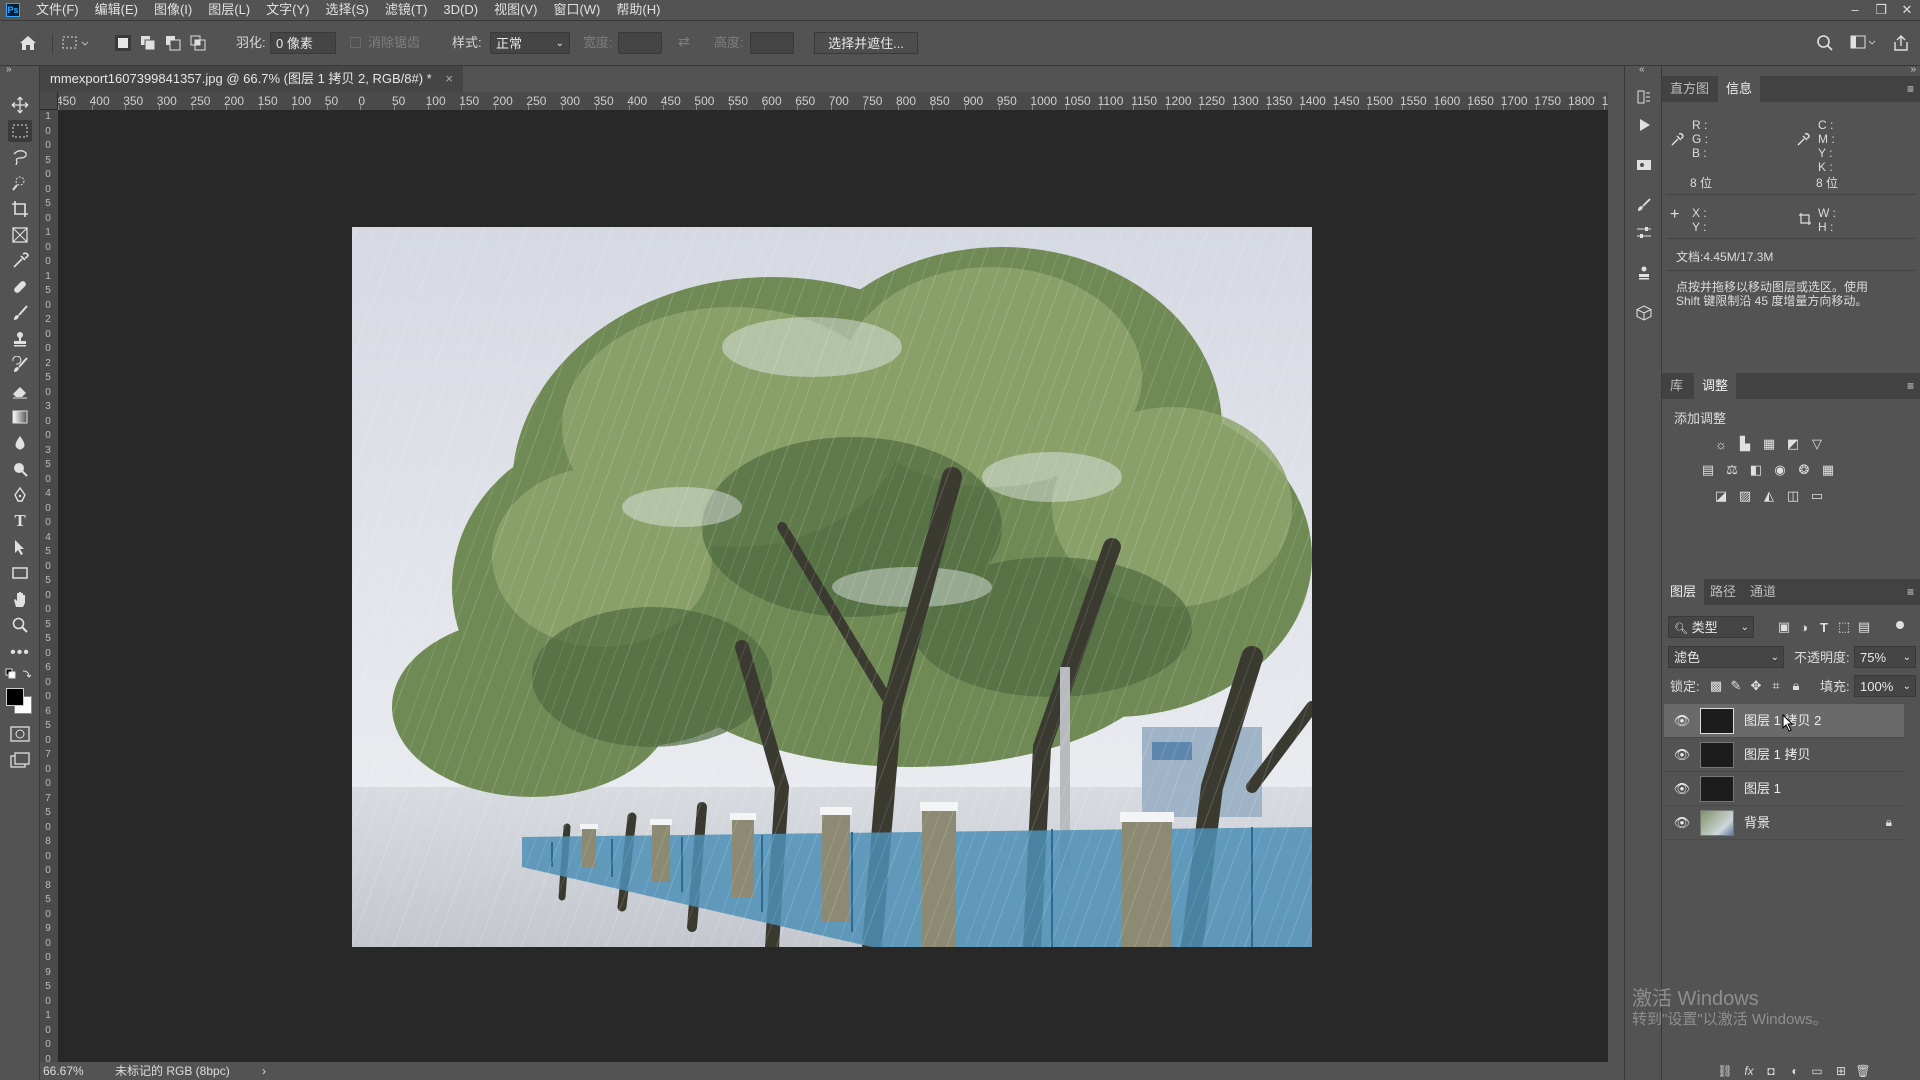  Describe the element at coordinates (1900, 625) in the screenshot. I see `filter-toggle-icon` at that location.